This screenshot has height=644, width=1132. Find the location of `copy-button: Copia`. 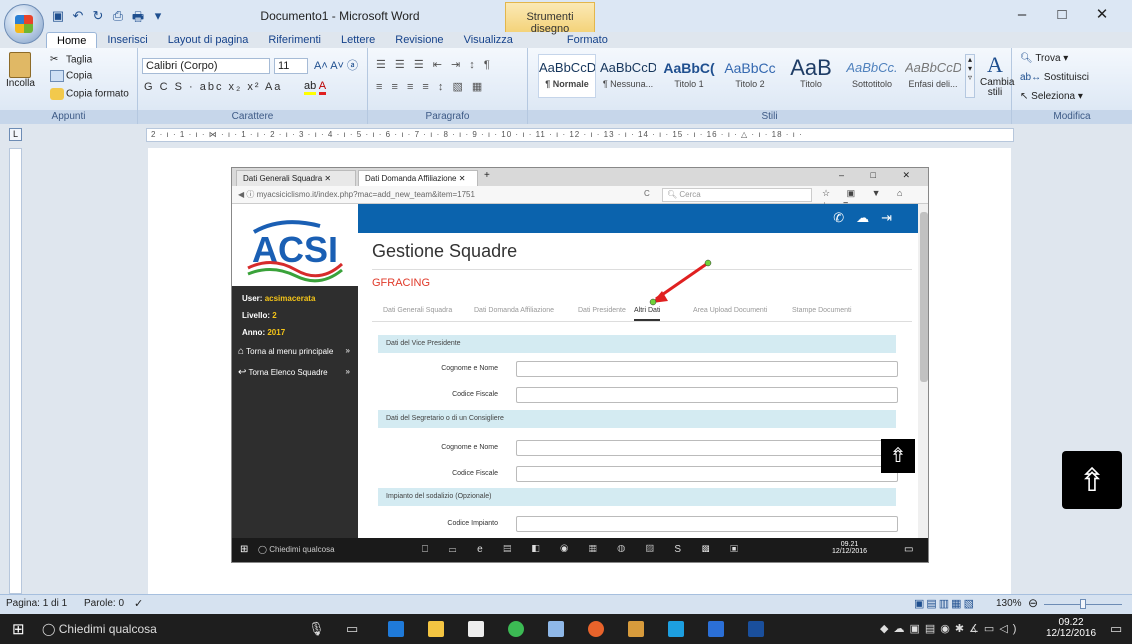

copy-button: Copia is located at coordinates (71, 76).